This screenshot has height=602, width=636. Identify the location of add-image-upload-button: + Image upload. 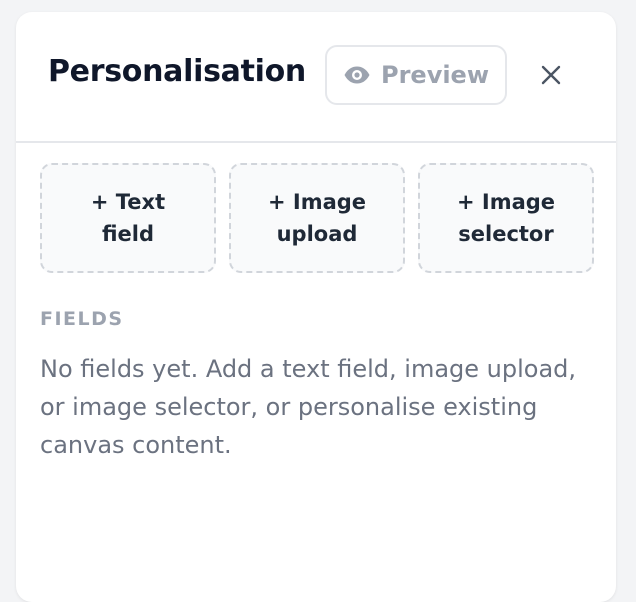
(317, 218).